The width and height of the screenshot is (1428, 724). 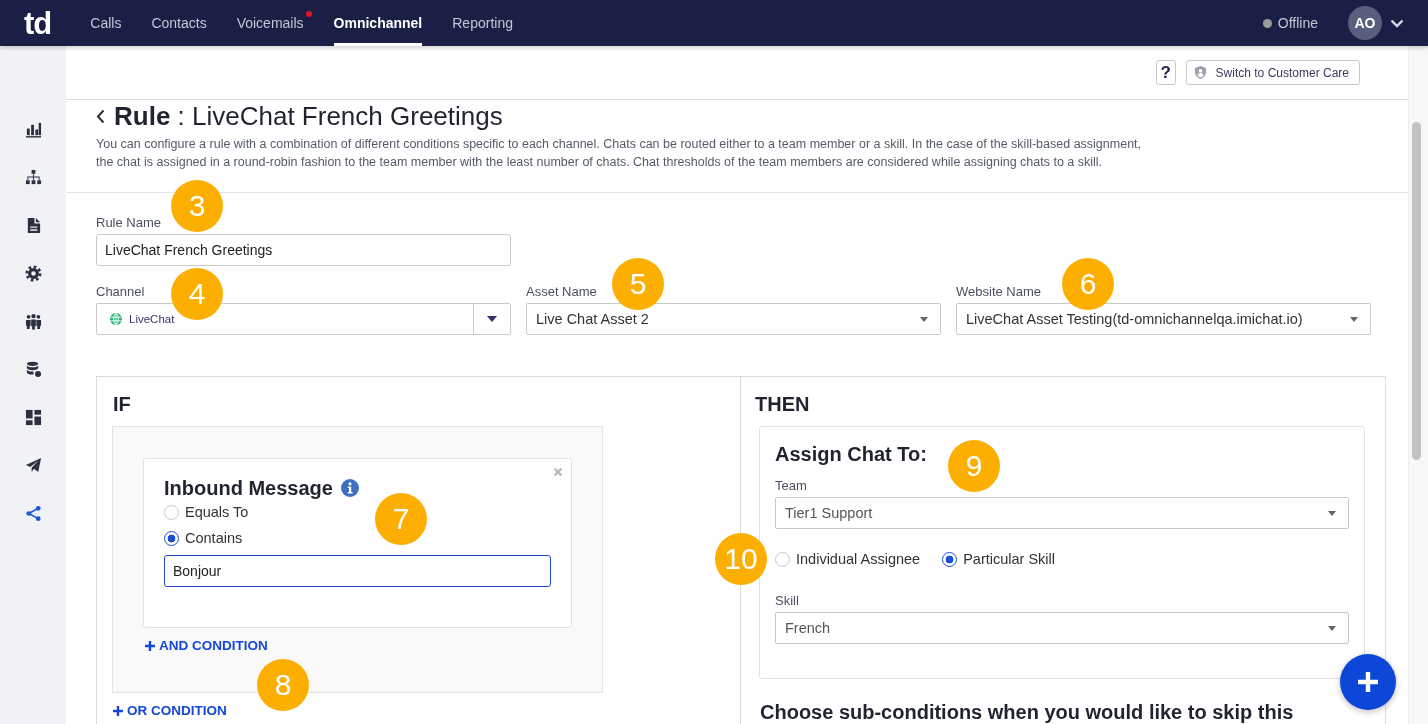 I want to click on skill-select: French, so click(x=1062, y=628).